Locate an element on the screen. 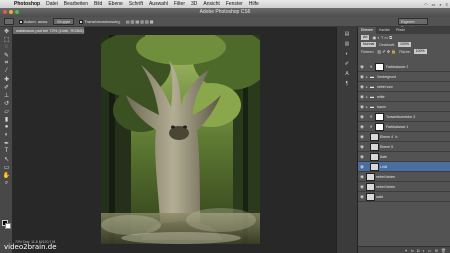 The height and width of the screenshot is (253, 450). align-icons: ▤▥▦▧▨▩ is located at coordinates (140, 21).